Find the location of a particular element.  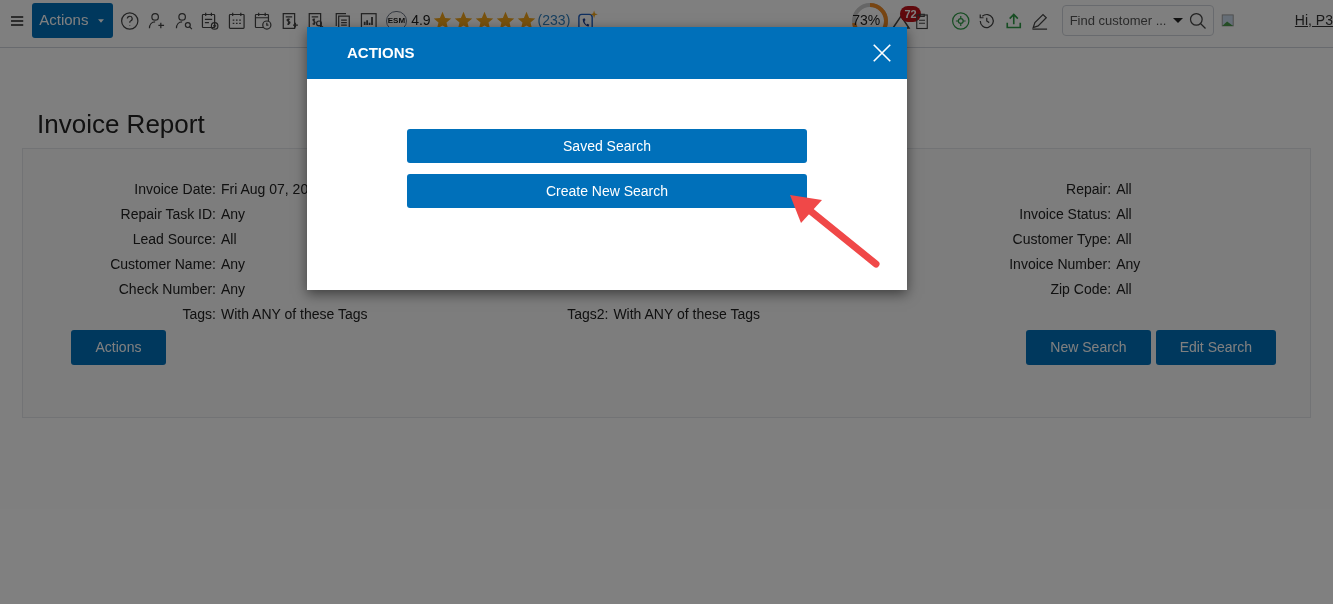

filter-label: Invoice Number: is located at coordinates (1060, 264).